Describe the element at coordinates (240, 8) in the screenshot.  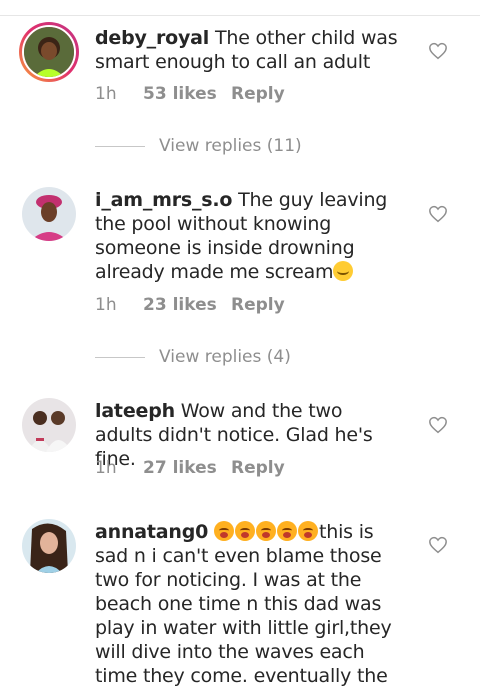
I see `top-bar` at that location.